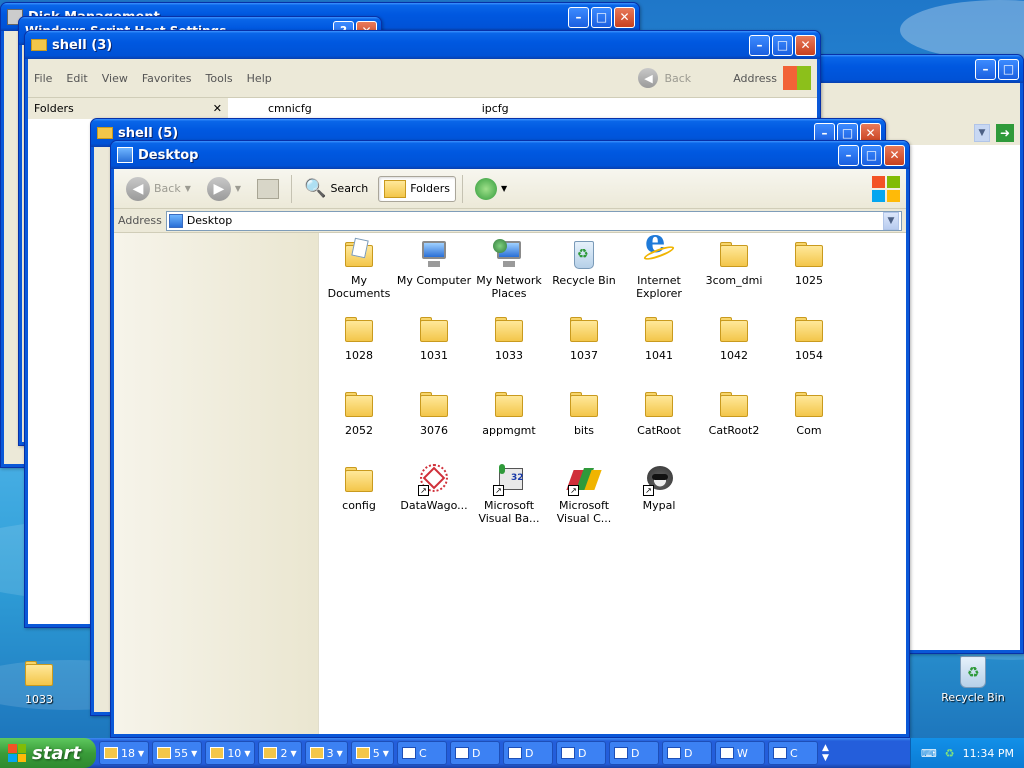 The width and height of the screenshot is (1024, 768). I want to click on desktop-item: 3076, so click(434, 413).